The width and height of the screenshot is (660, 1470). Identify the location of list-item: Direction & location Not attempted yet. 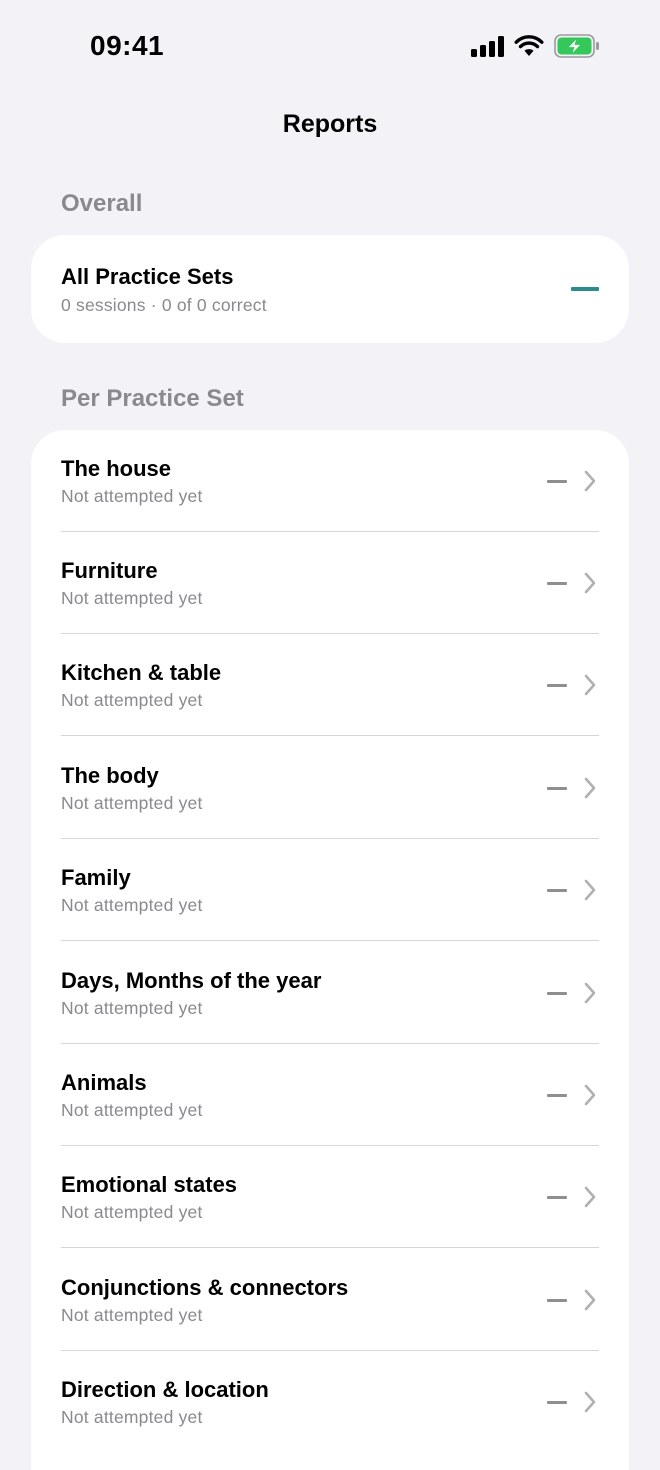
(330, 1402).